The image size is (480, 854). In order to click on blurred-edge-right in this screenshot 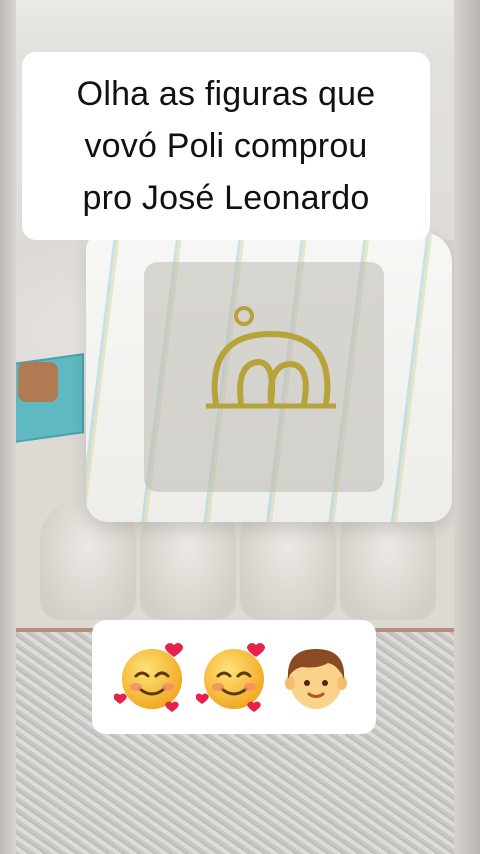, I will do `click(467, 427)`.